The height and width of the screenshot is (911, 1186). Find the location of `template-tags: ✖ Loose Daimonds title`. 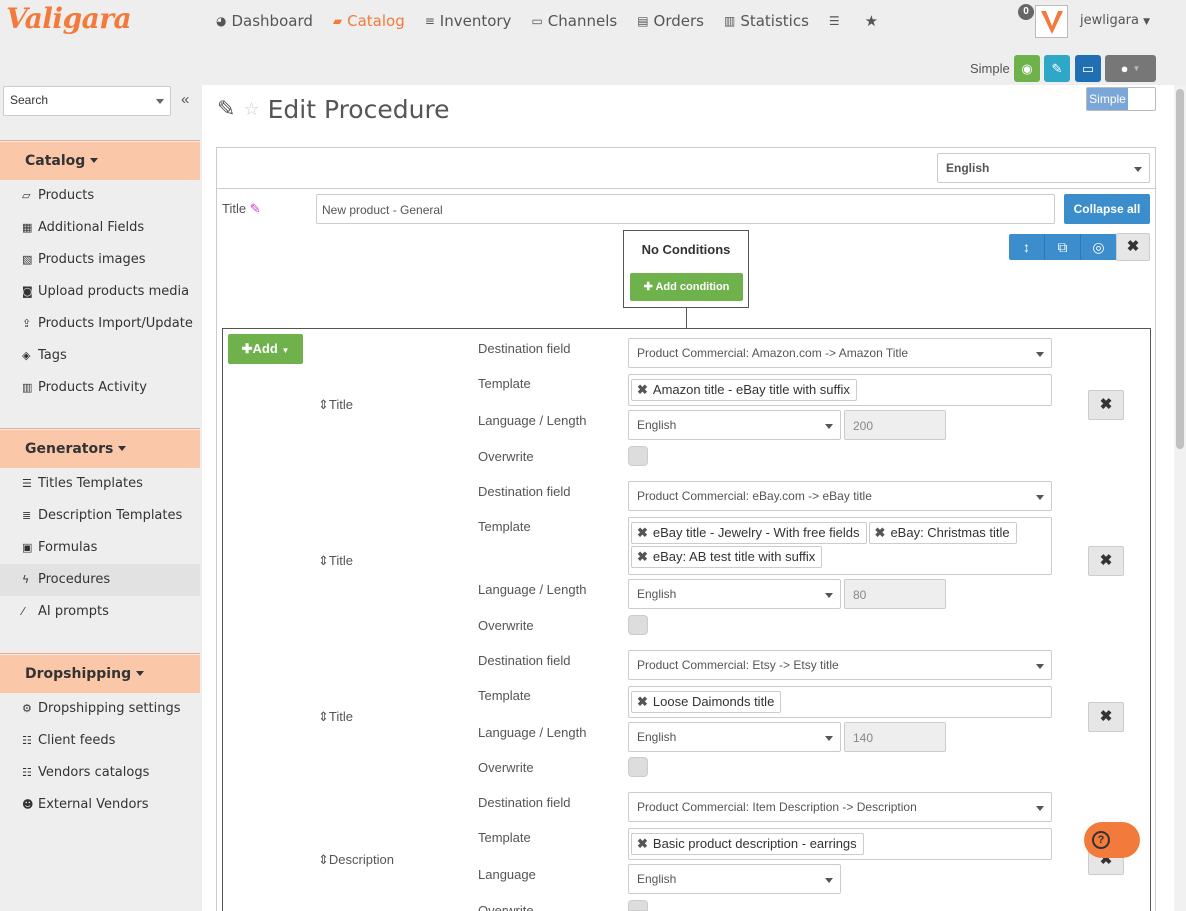

template-tags: ✖ Loose Daimonds title is located at coordinates (840, 702).